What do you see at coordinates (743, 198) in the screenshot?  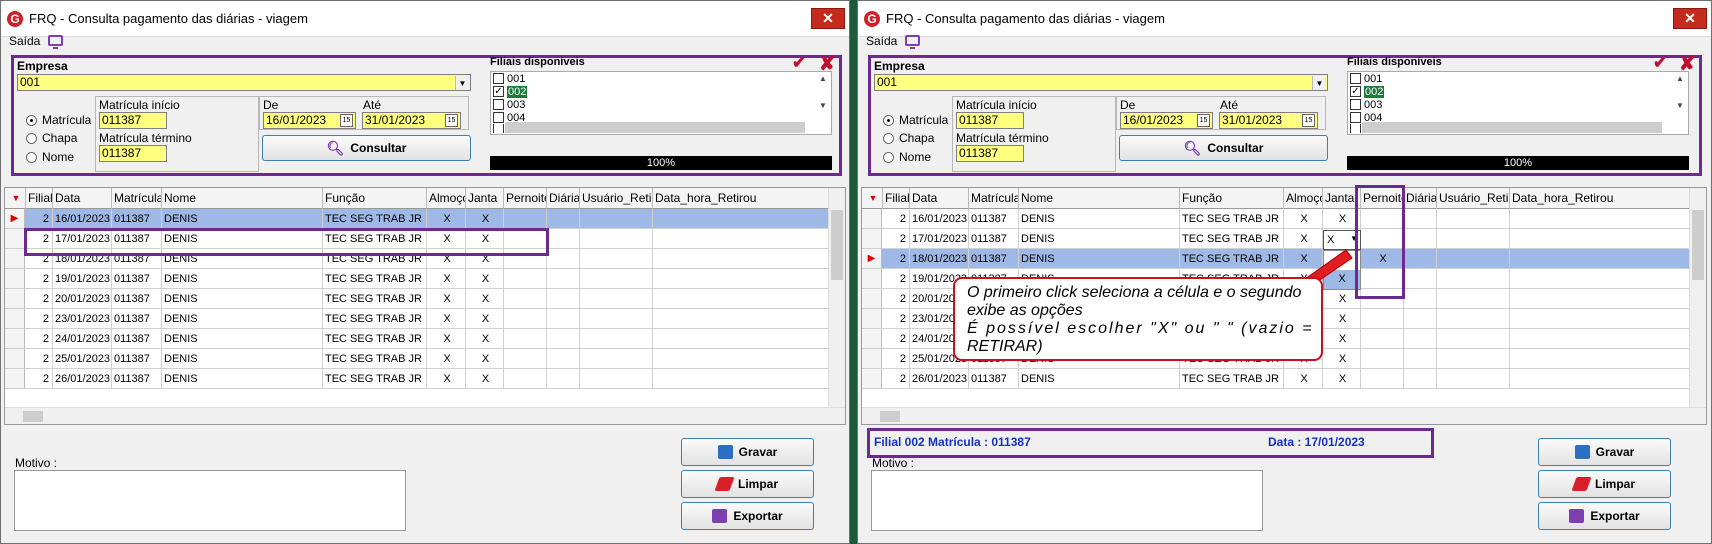 I see `col-data-hora: Data_hora_Retirou` at bounding box center [743, 198].